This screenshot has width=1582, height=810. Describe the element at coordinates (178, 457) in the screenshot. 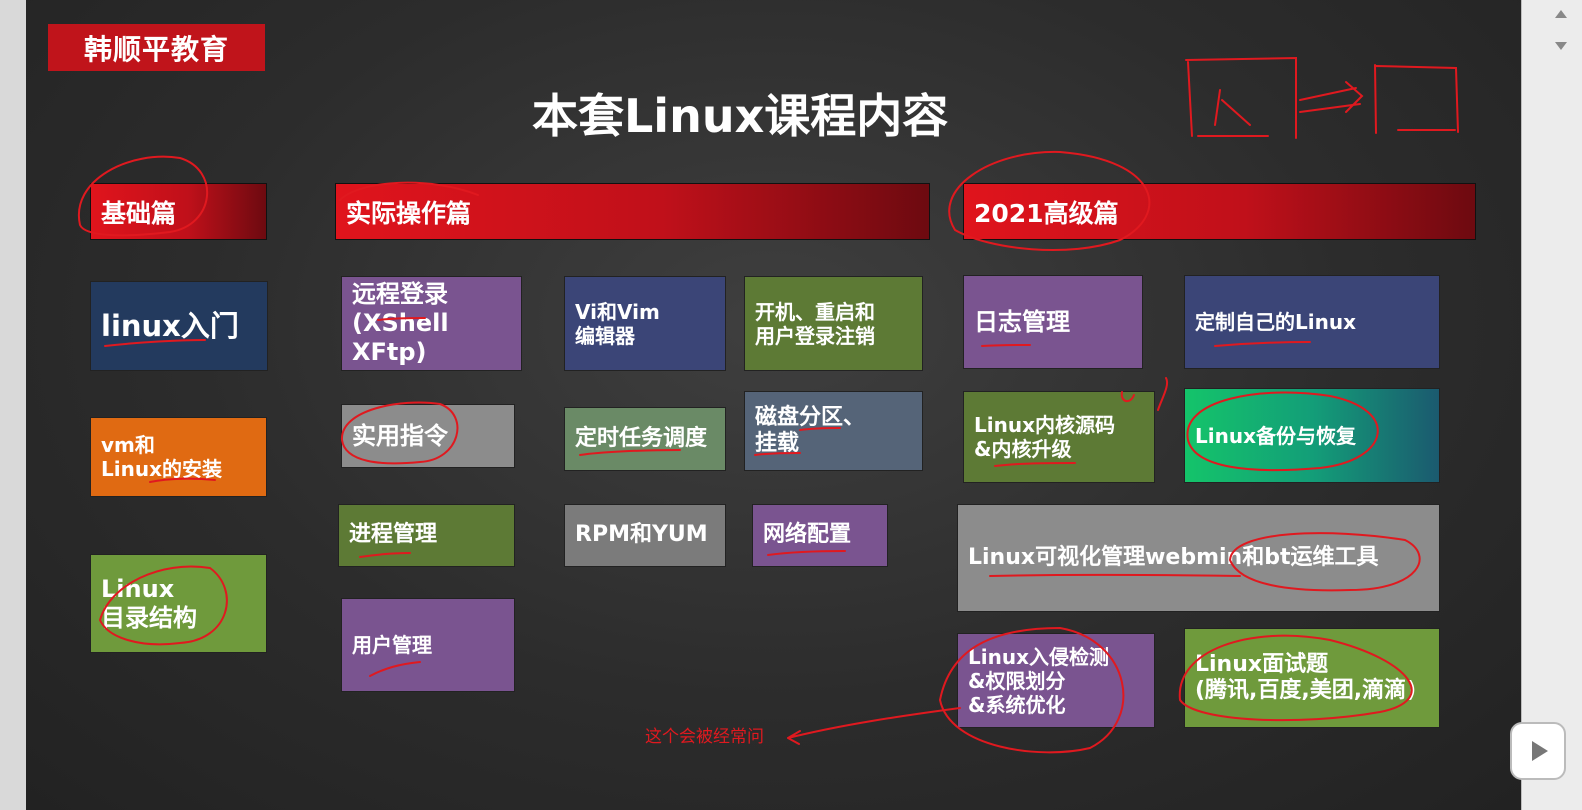

I see `card-vm-install: vm和 Linux的安装` at that location.